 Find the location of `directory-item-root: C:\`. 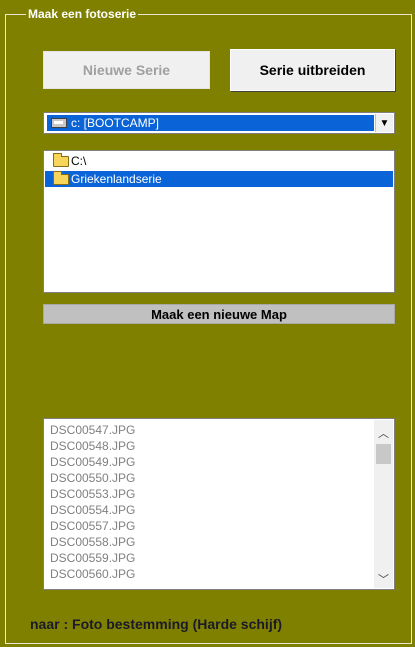

directory-item-root: C:\ is located at coordinates (149, 160).